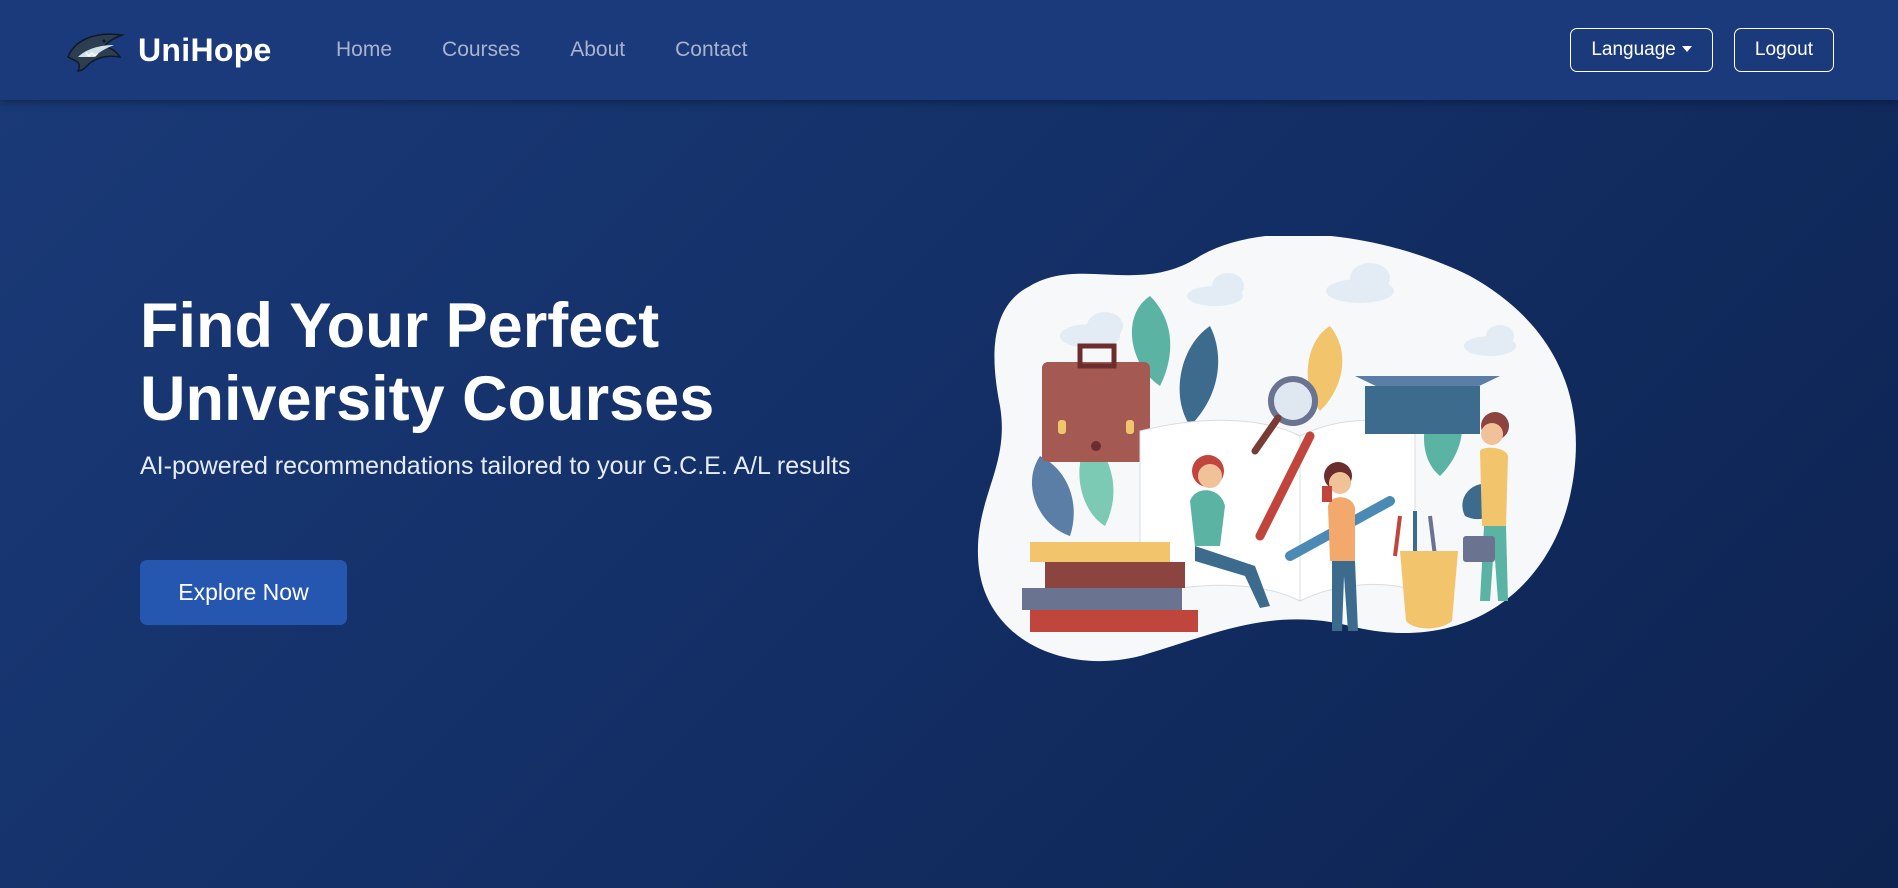  I want to click on nav-courses: Courses, so click(481, 50).